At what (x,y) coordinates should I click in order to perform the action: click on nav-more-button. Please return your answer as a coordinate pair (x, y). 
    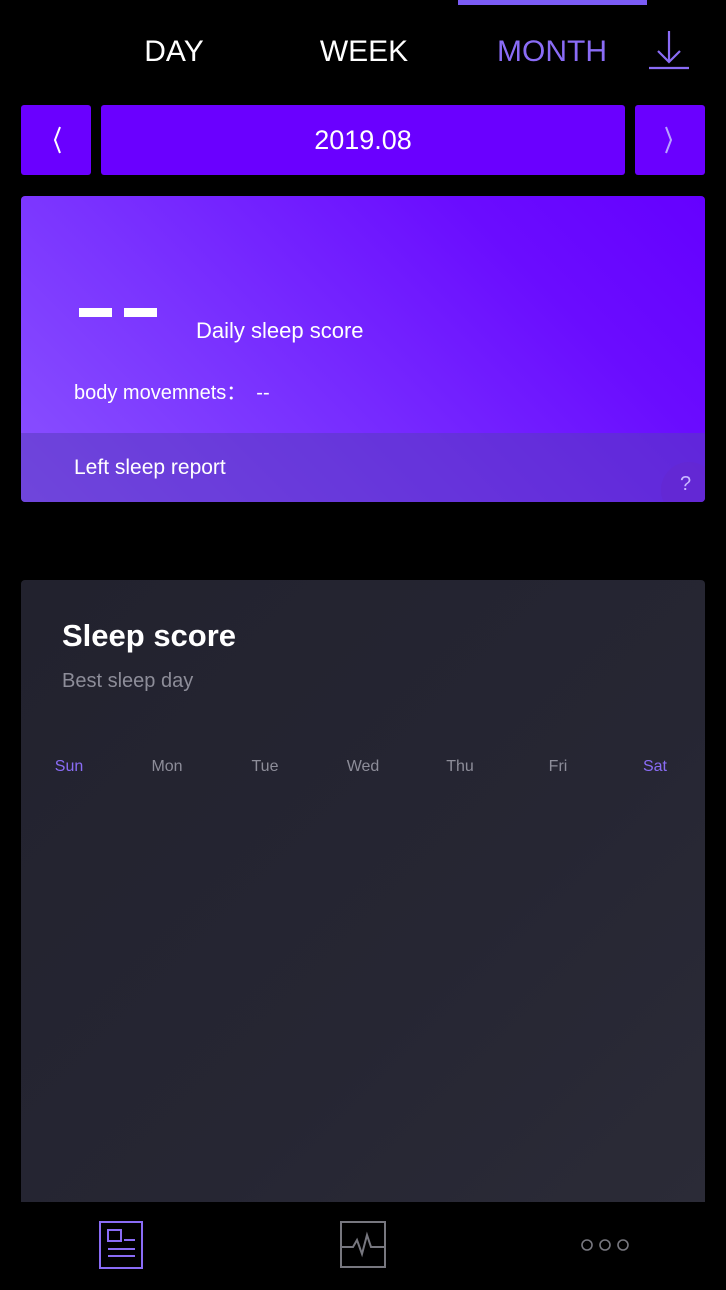
    Looking at the image, I should click on (604, 1246).